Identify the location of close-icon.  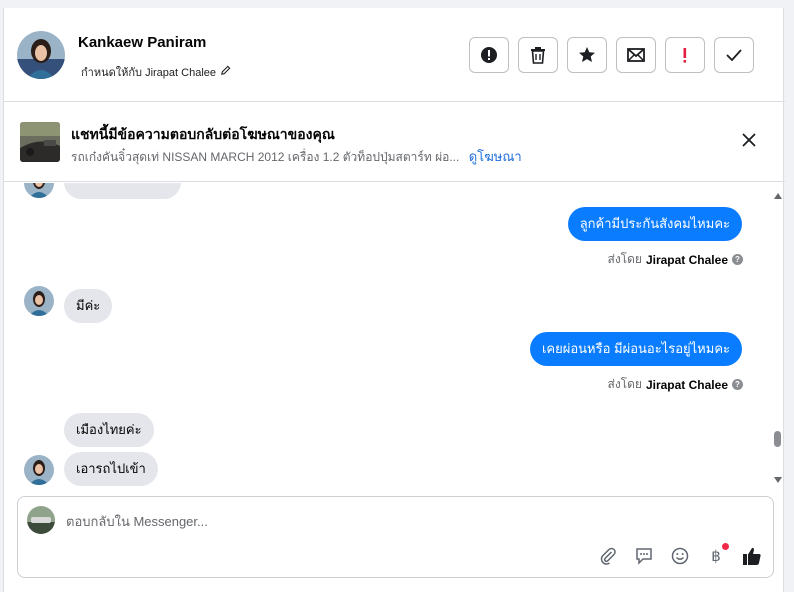
(749, 140).